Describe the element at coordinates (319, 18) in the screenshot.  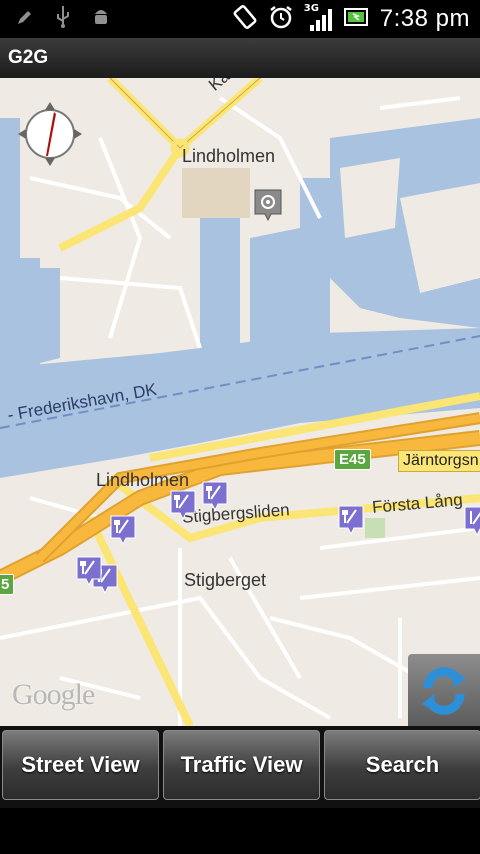
I see `signal-icon: 3G` at that location.